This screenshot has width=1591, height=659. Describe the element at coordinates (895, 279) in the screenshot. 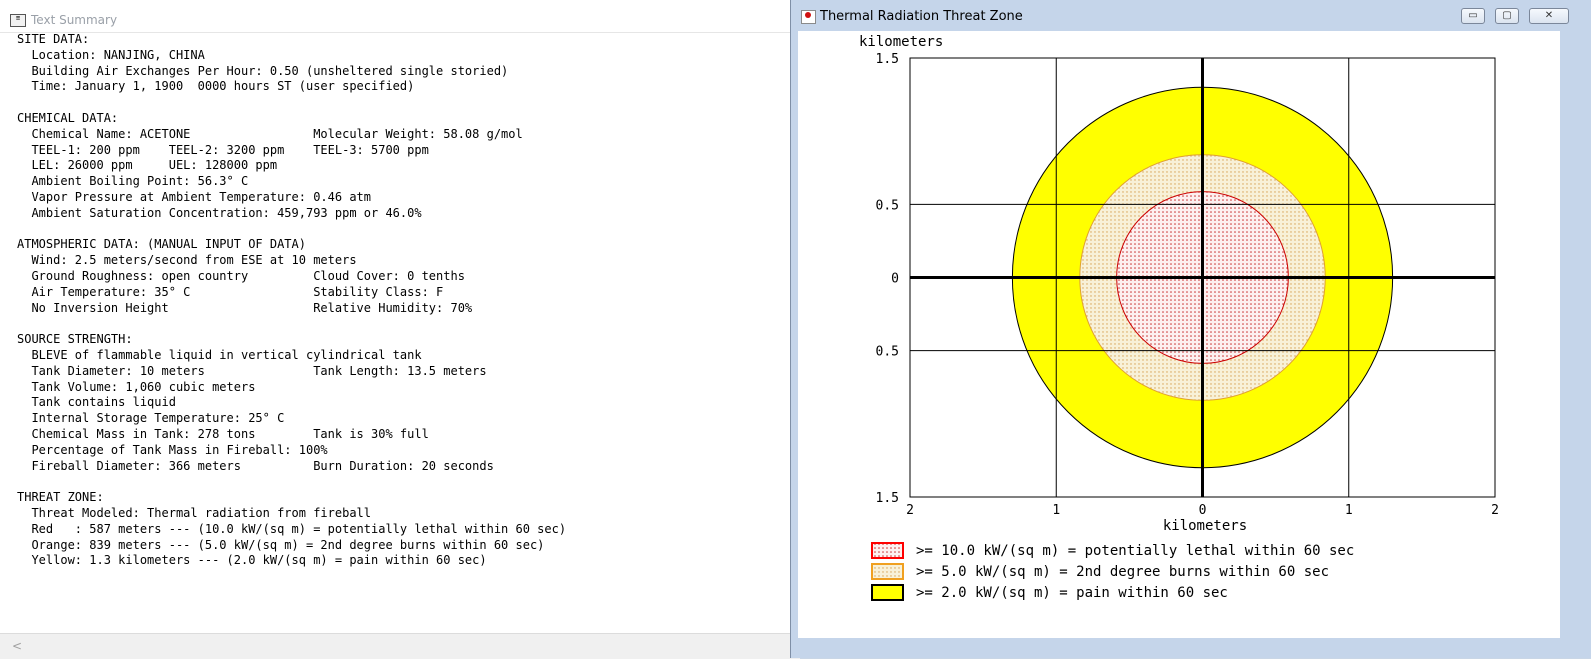

I see `y-tick-label: 0` at that location.